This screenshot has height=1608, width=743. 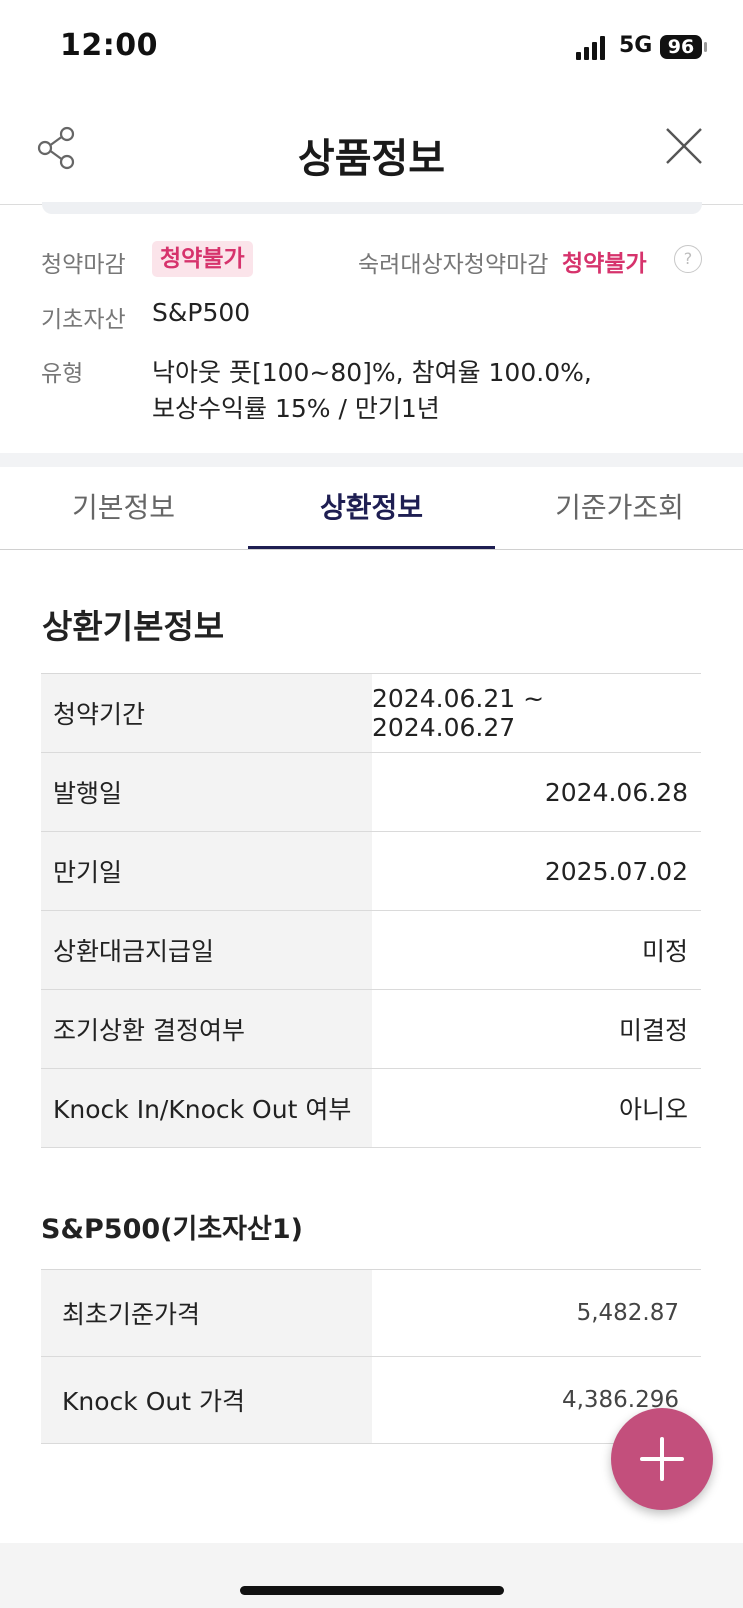 What do you see at coordinates (371, 547) in the screenshot?
I see `active-tab-indicator` at bounding box center [371, 547].